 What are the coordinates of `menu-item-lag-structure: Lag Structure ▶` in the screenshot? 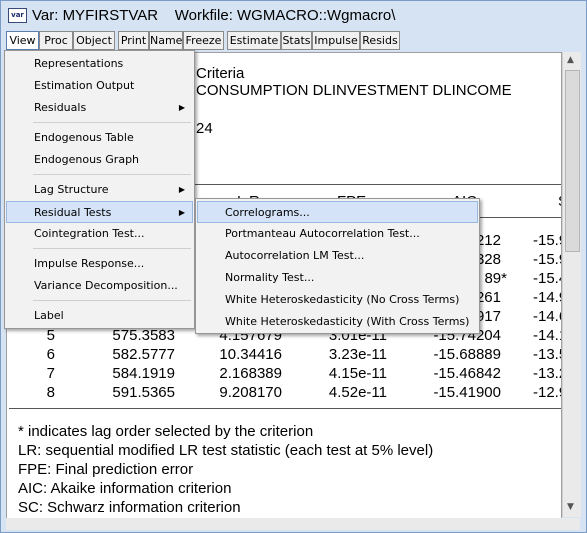 It's located at (99, 190).